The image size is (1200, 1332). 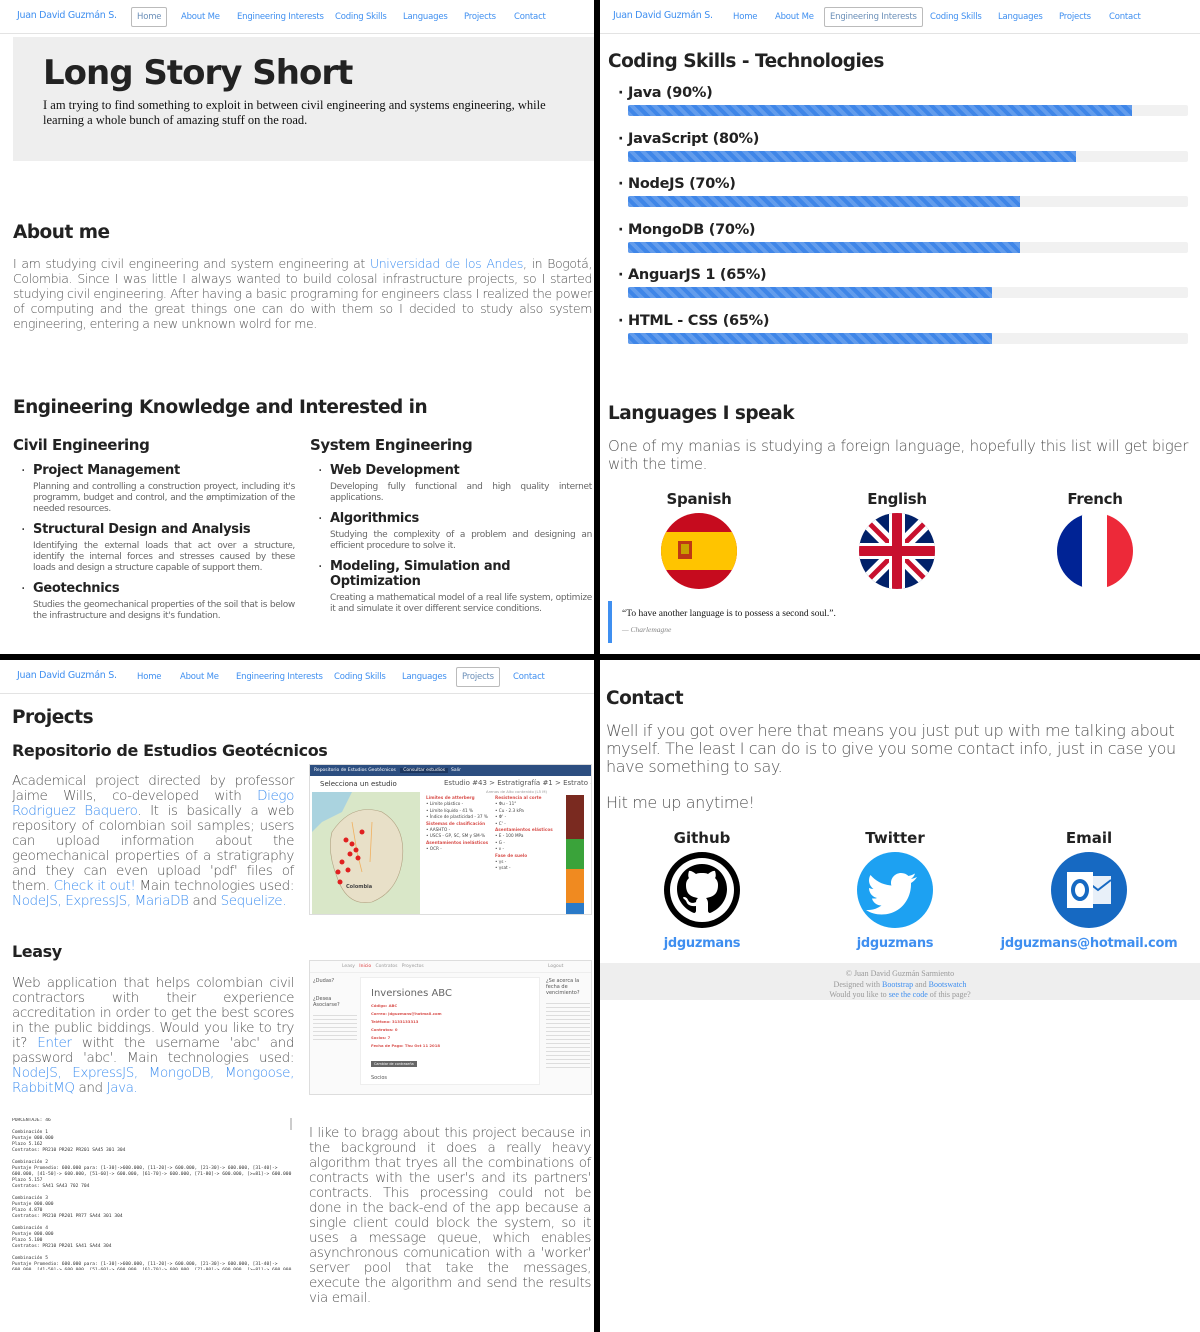 What do you see at coordinates (411, 993) in the screenshot?
I see `shot-company: Inversiones ABC` at bounding box center [411, 993].